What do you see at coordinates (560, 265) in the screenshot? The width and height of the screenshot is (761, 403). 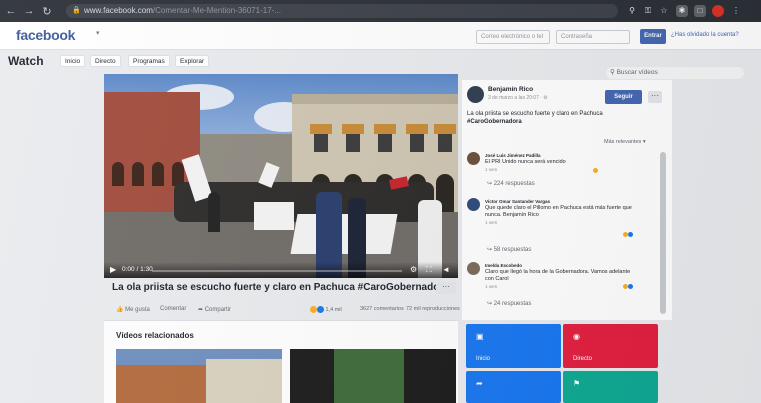 I see `comment-author: Imelda Escobedo` at bounding box center [560, 265].